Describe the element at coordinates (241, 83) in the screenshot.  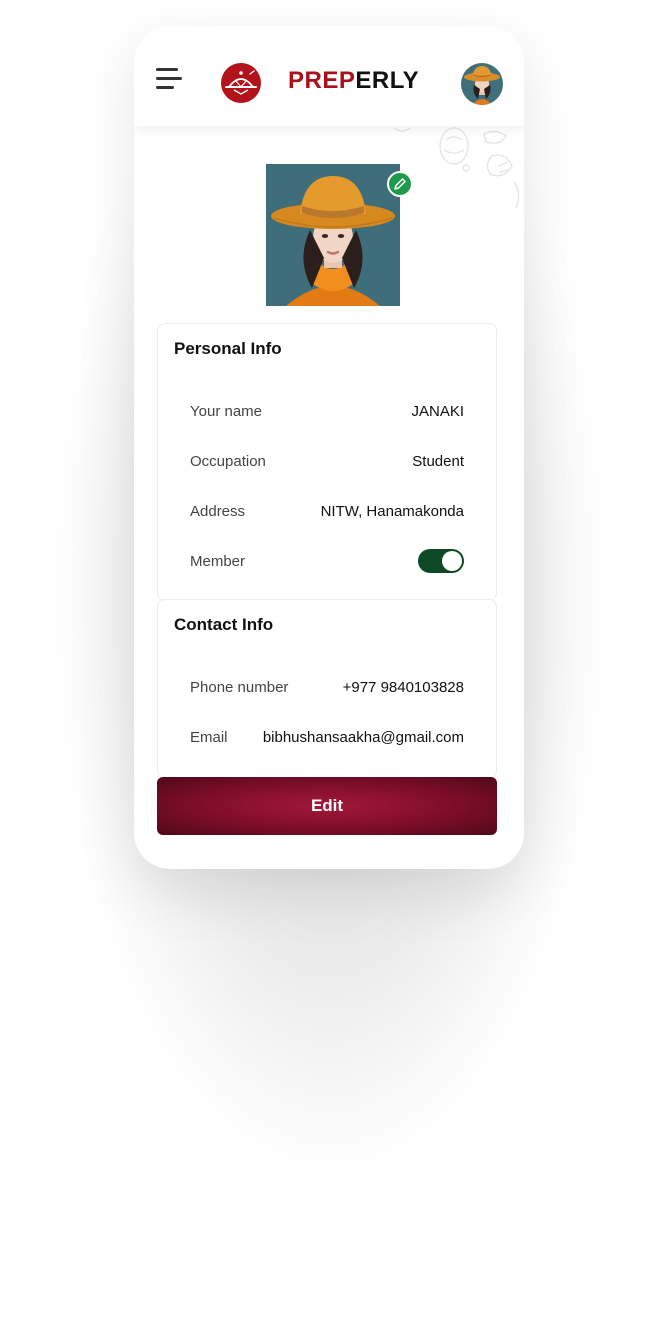
I see `cloche-logo-icon` at that location.